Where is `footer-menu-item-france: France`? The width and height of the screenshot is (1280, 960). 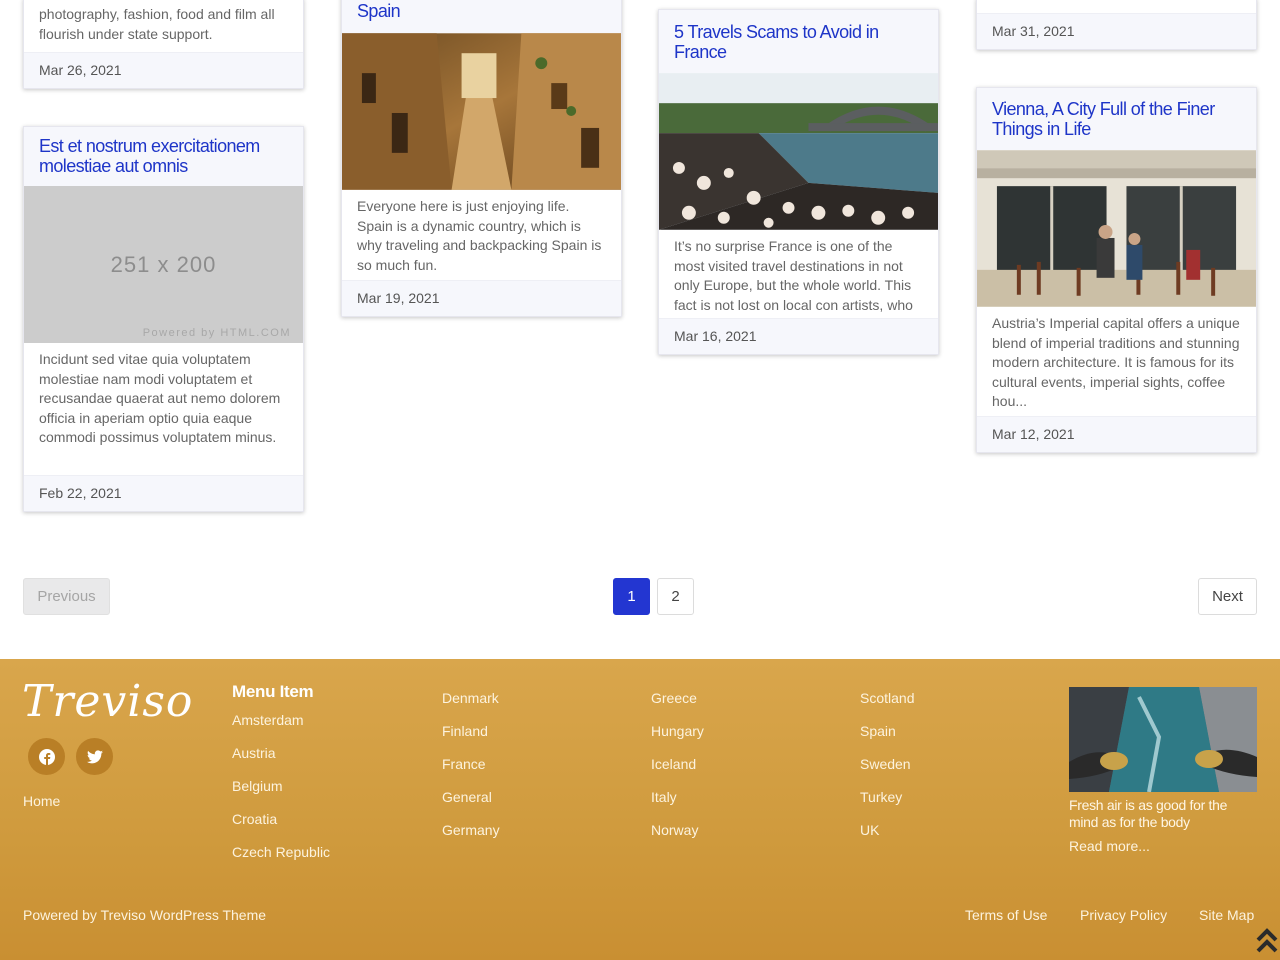
footer-menu-item-france: France is located at coordinates (464, 764).